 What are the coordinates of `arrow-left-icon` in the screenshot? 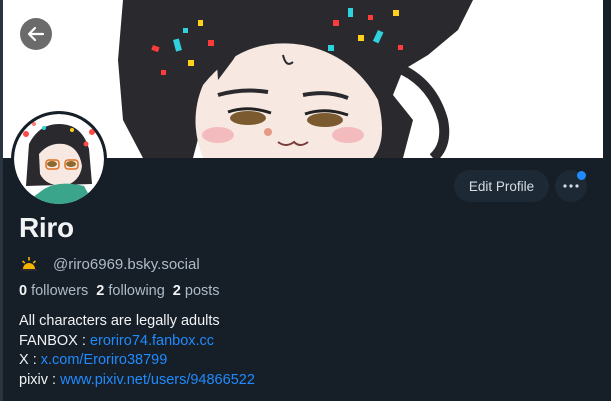 It's located at (36, 34).